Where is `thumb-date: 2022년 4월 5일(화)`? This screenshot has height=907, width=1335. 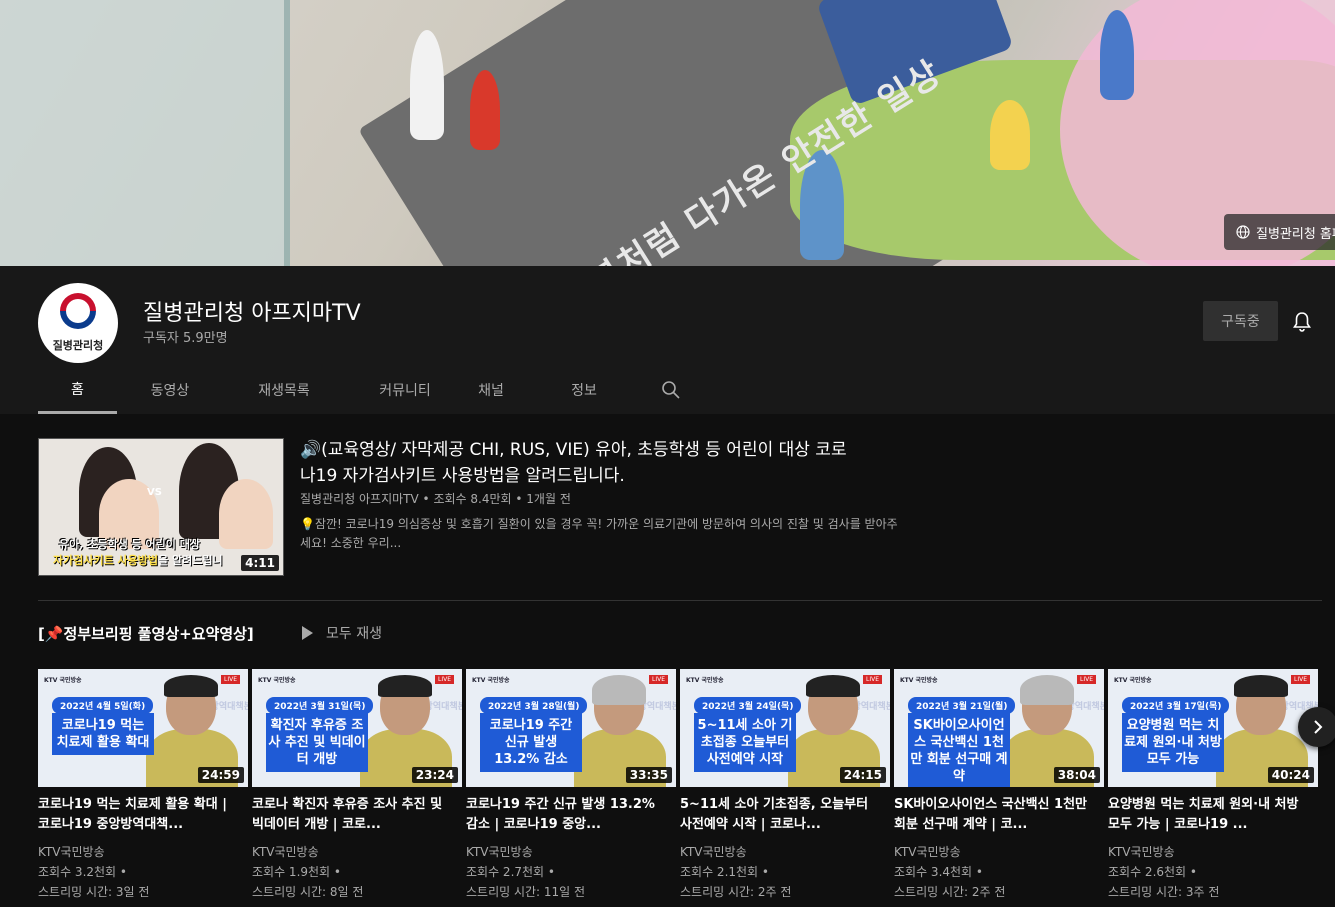
thumb-date: 2022년 4월 5일(화) is located at coordinates (103, 705).